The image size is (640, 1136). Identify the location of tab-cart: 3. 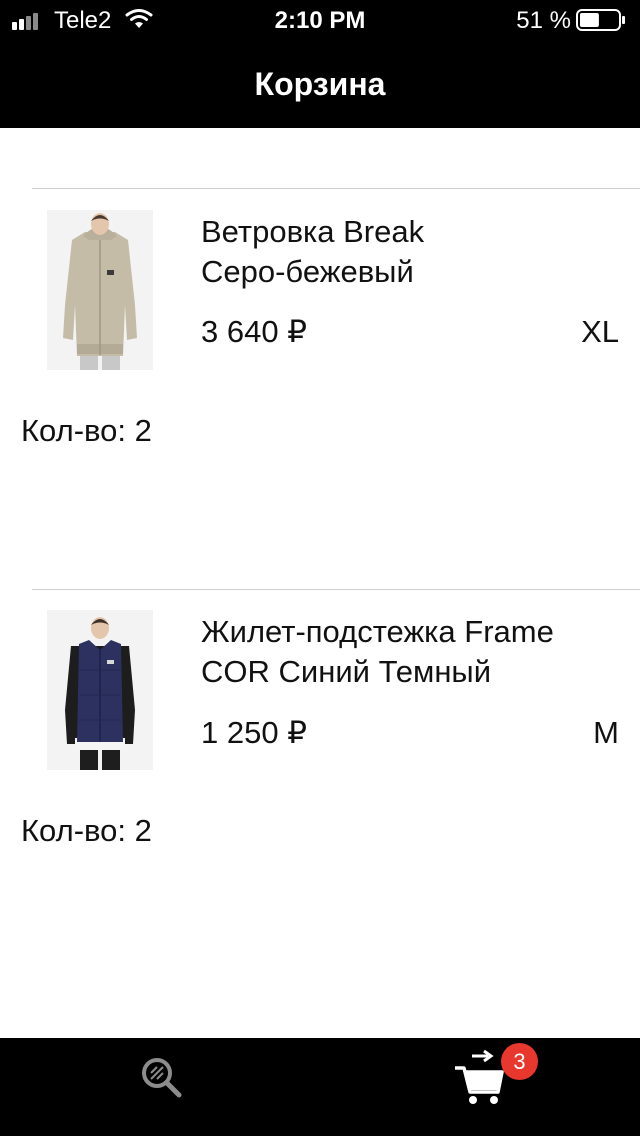
(480, 1087).